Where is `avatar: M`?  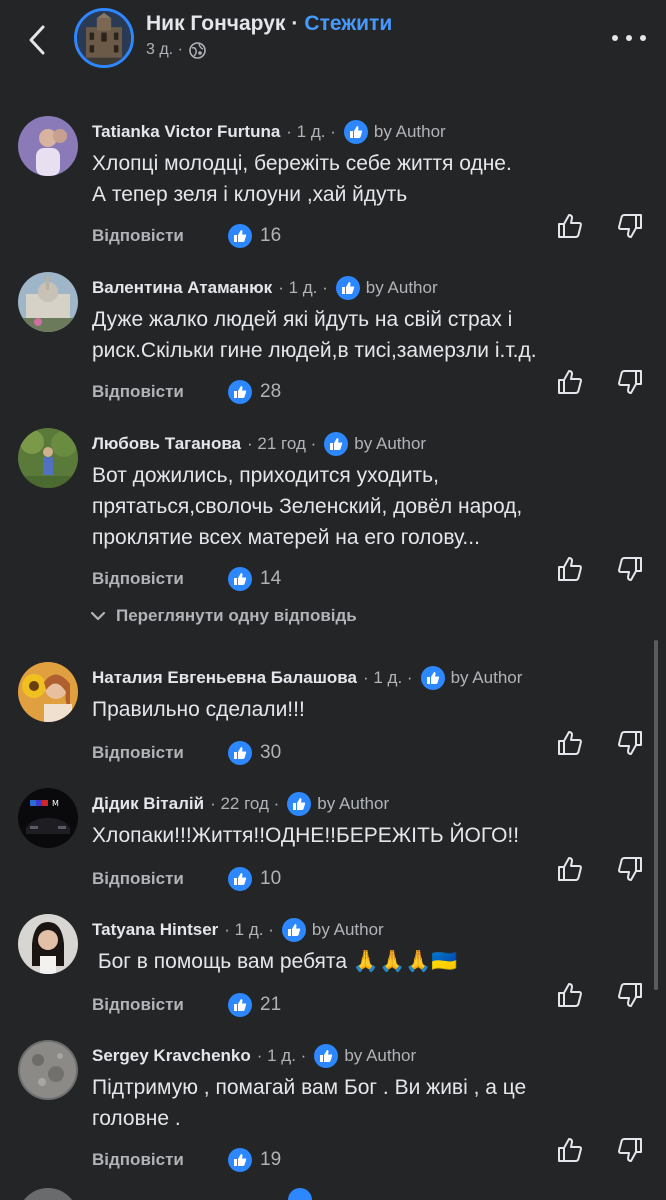
avatar: M is located at coordinates (48, 818).